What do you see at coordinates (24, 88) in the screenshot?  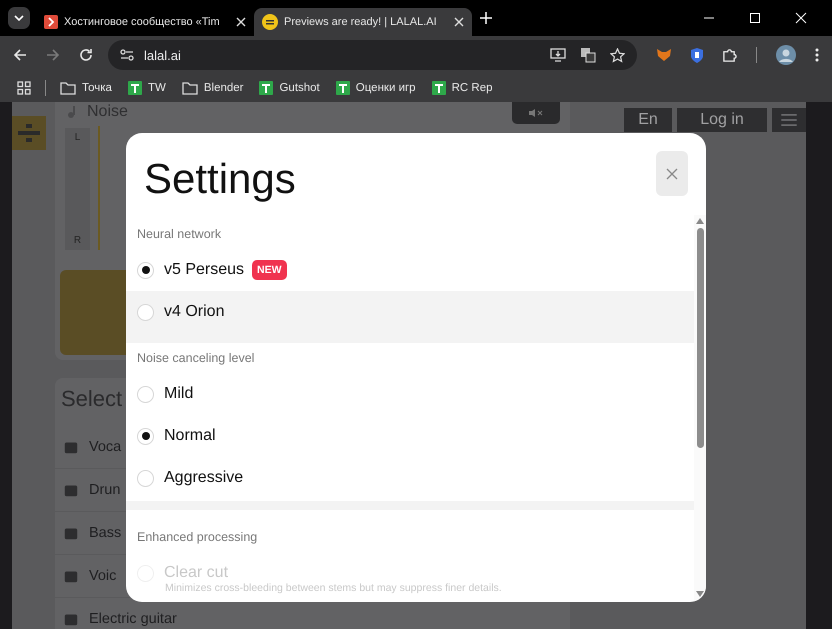 I see `apps-grid-icon` at bounding box center [24, 88].